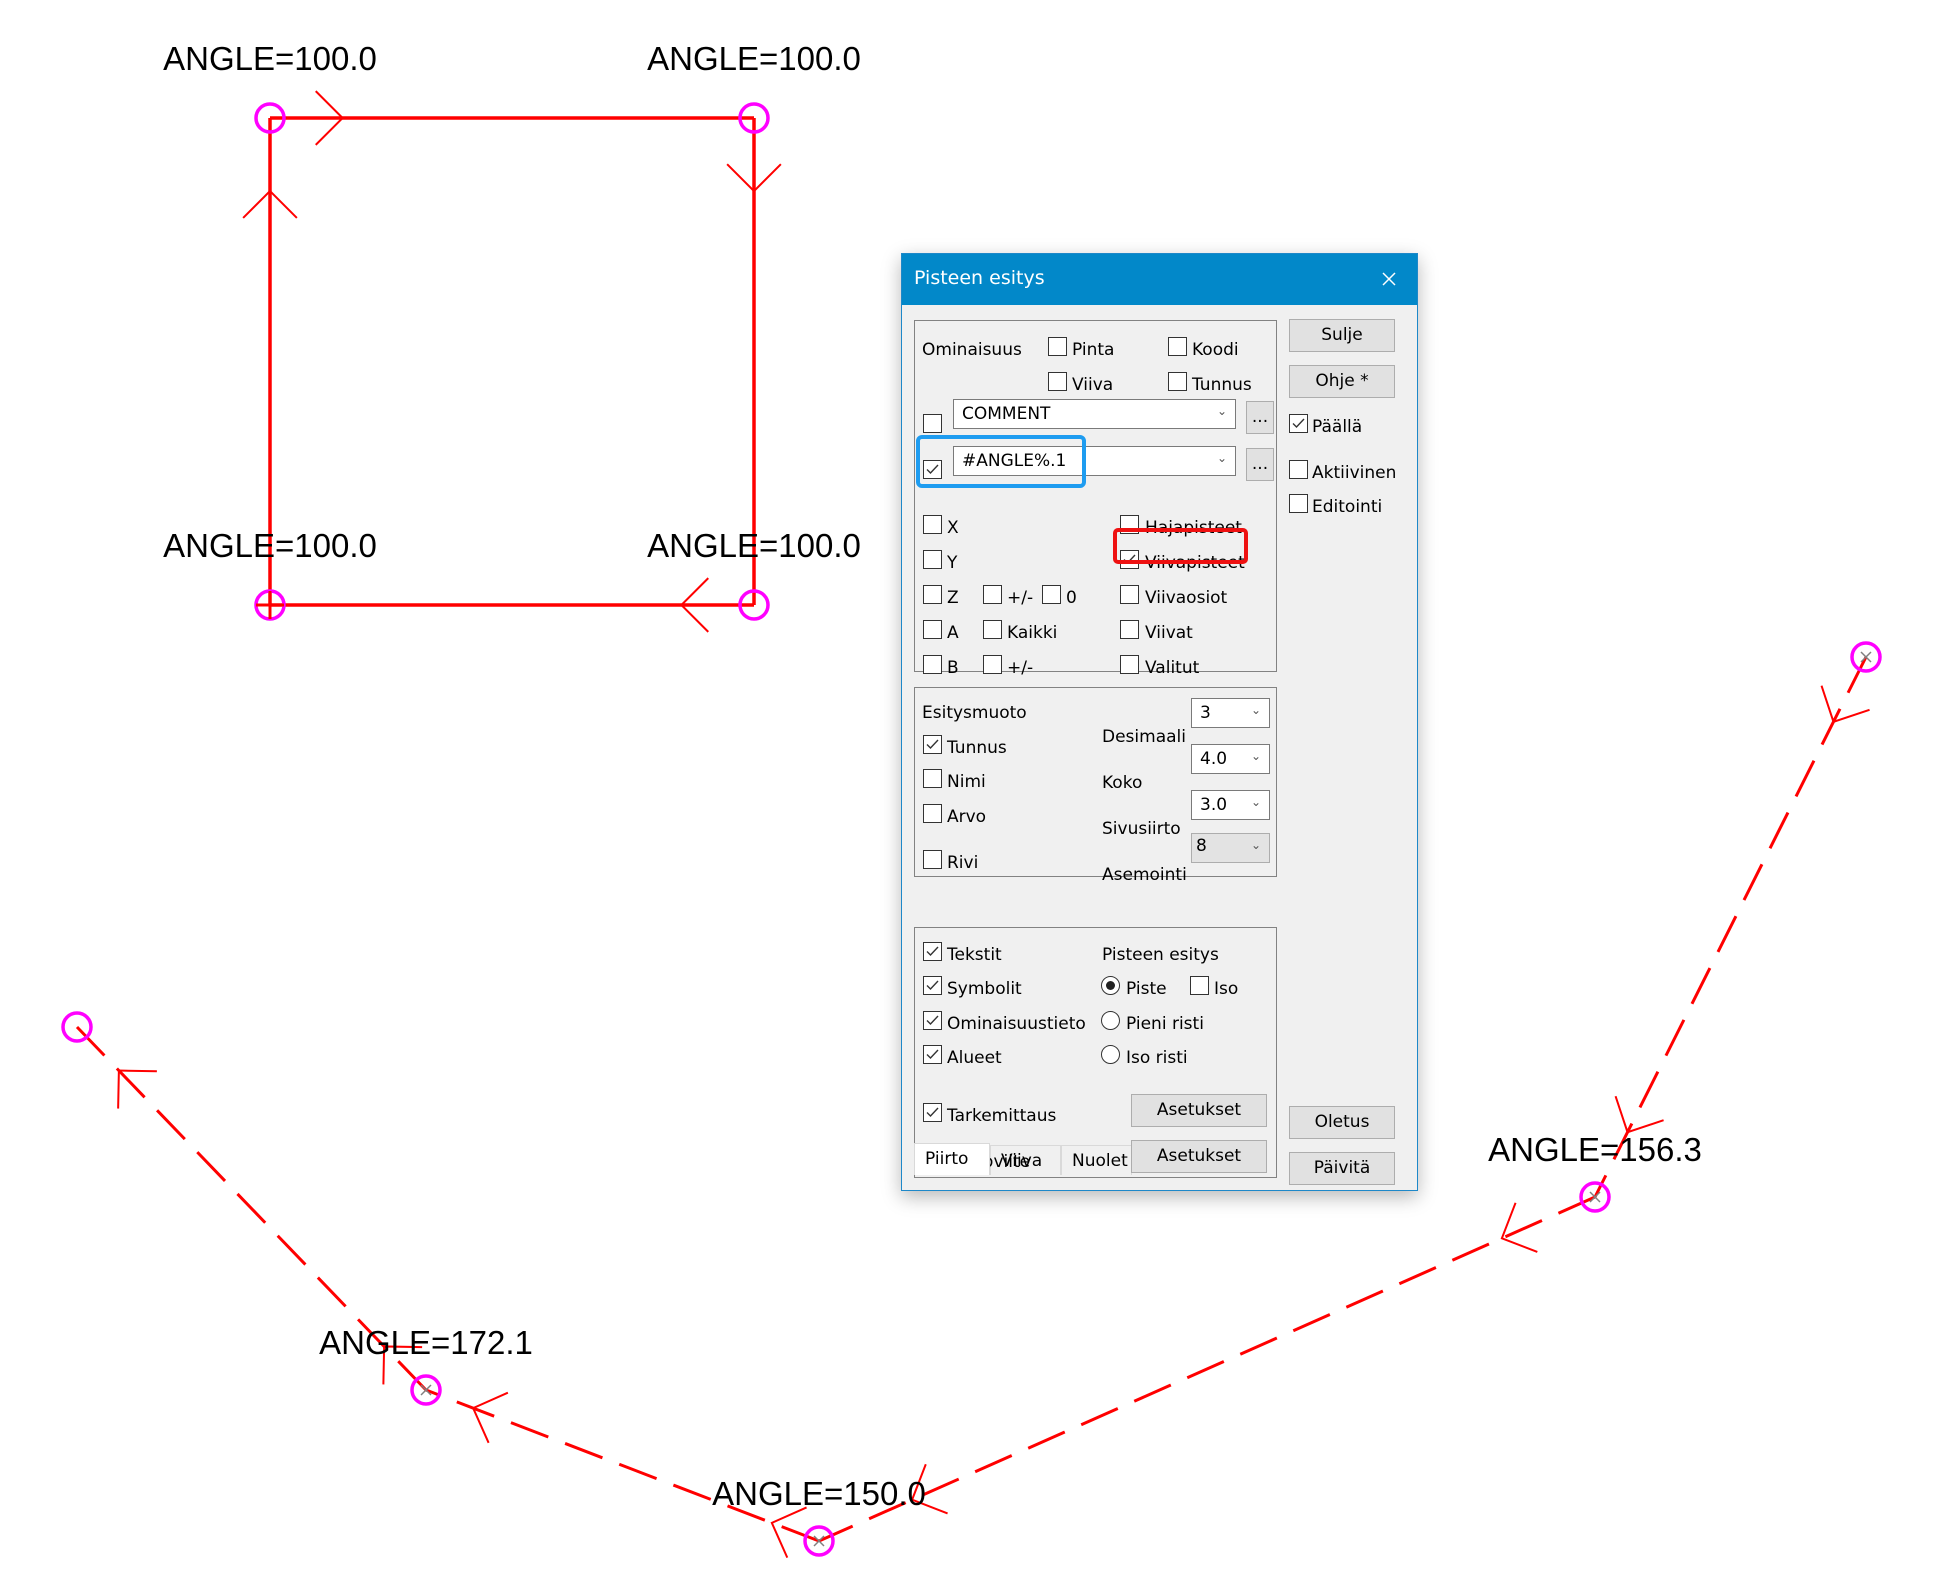  What do you see at coordinates (1347, 507) in the screenshot?
I see `editointi-label: Editointi` at bounding box center [1347, 507].